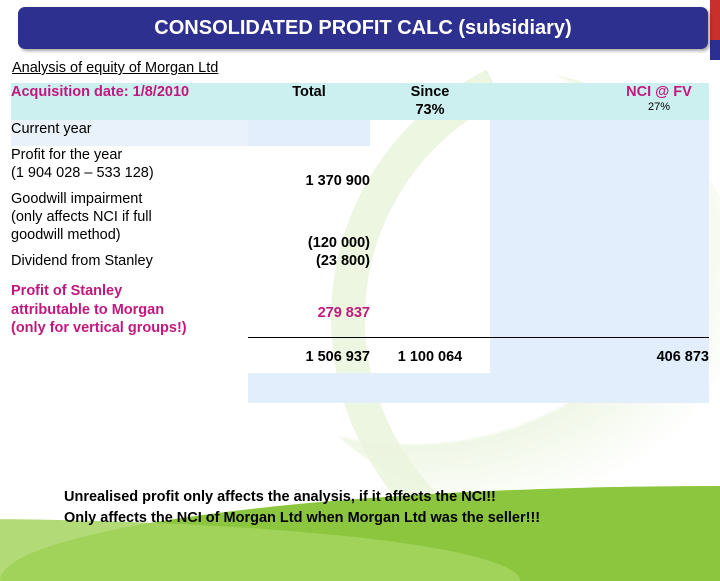 The height and width of the screenshot is (581, 720). What do you see at coordinates (129, 132) in the screenshot?
I see `row-label-current-year: Current year` at bounding box center [129, 132].